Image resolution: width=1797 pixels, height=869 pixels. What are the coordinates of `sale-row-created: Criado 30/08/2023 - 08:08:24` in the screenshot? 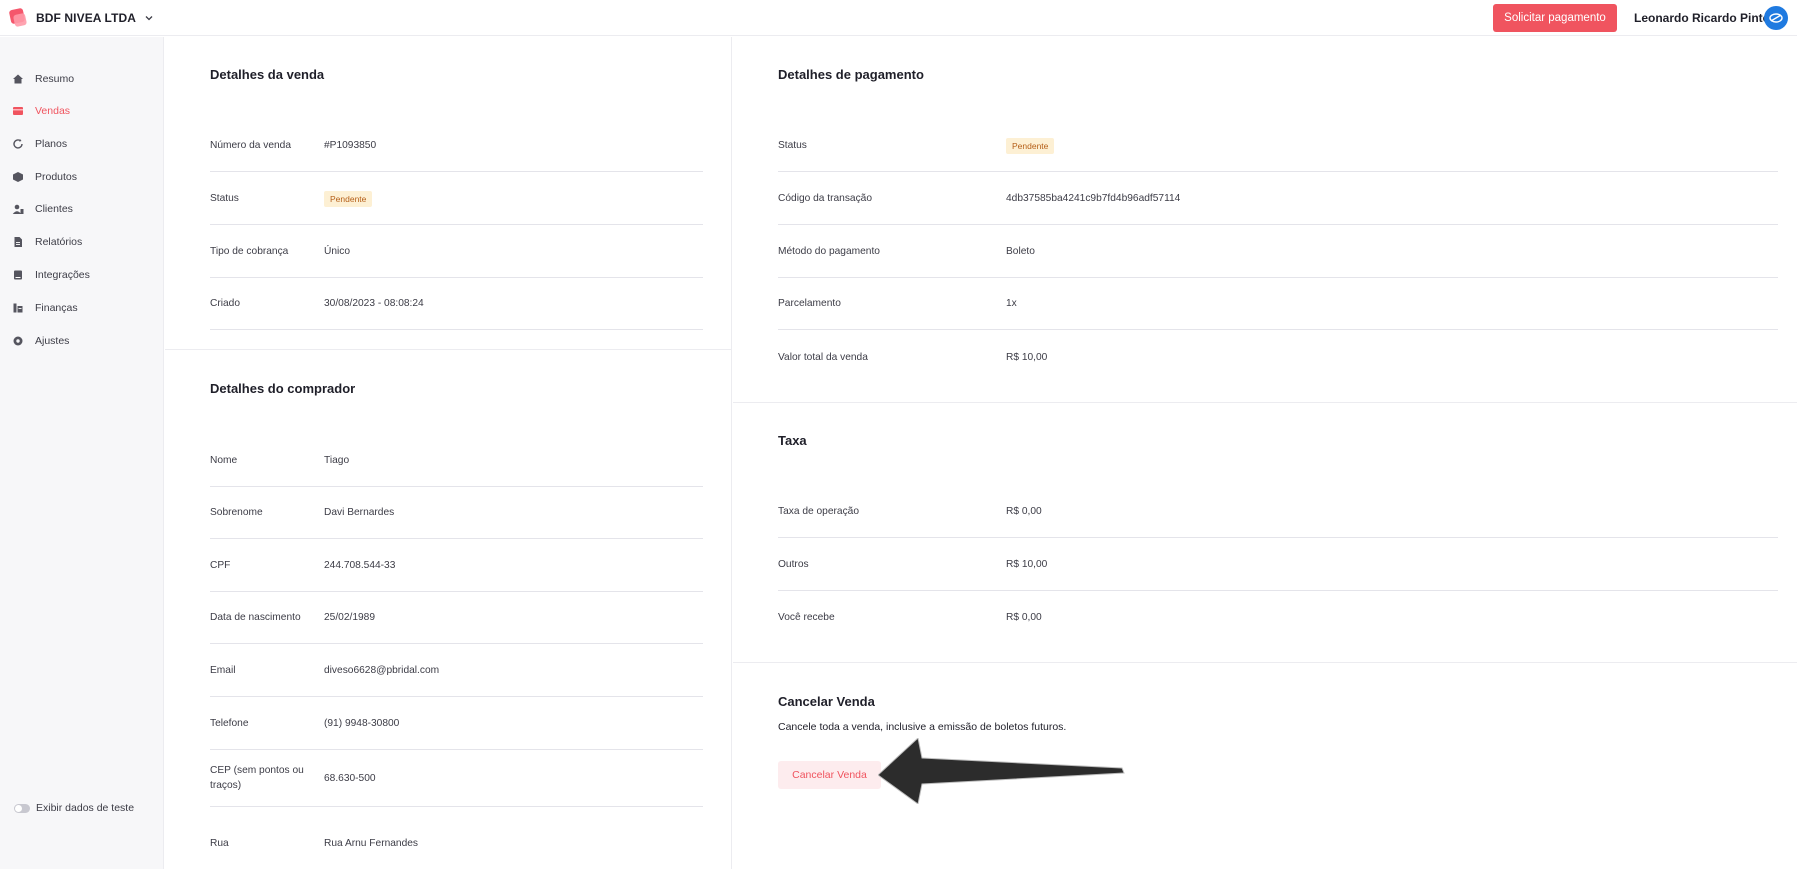 It's located at (456, 304).